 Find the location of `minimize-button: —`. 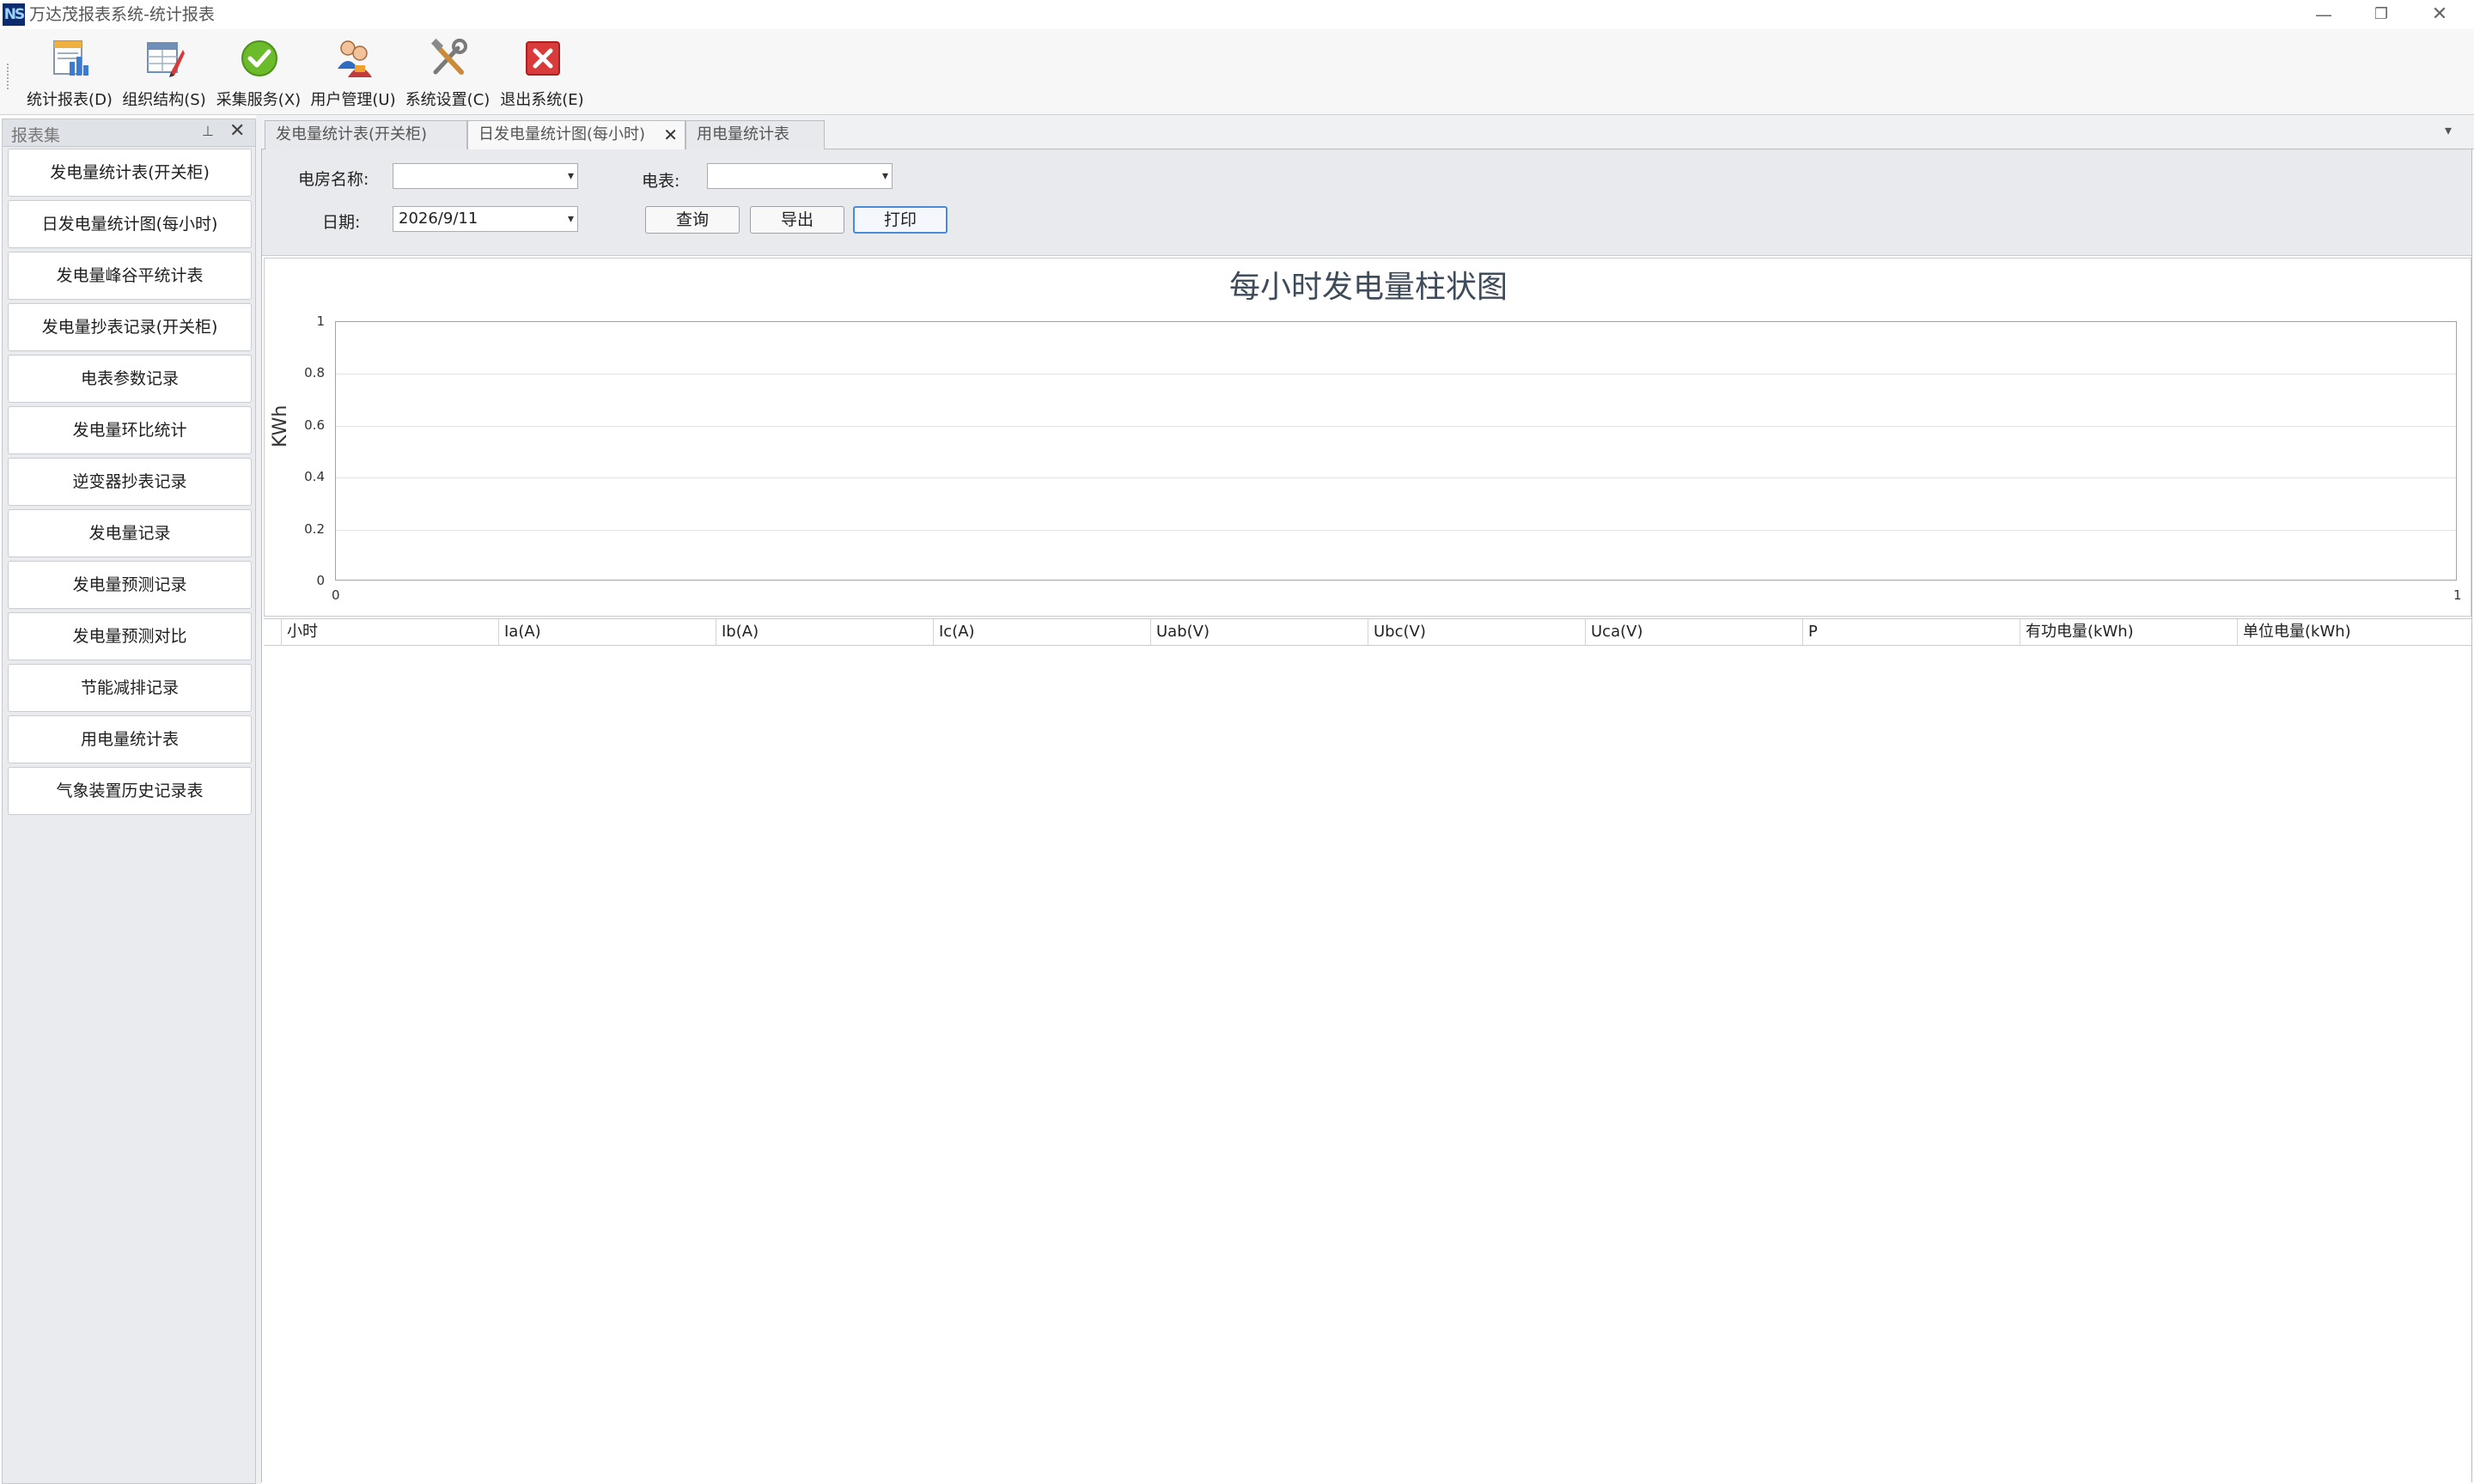

minimize-button: — is located at coordinates (2324, 15).